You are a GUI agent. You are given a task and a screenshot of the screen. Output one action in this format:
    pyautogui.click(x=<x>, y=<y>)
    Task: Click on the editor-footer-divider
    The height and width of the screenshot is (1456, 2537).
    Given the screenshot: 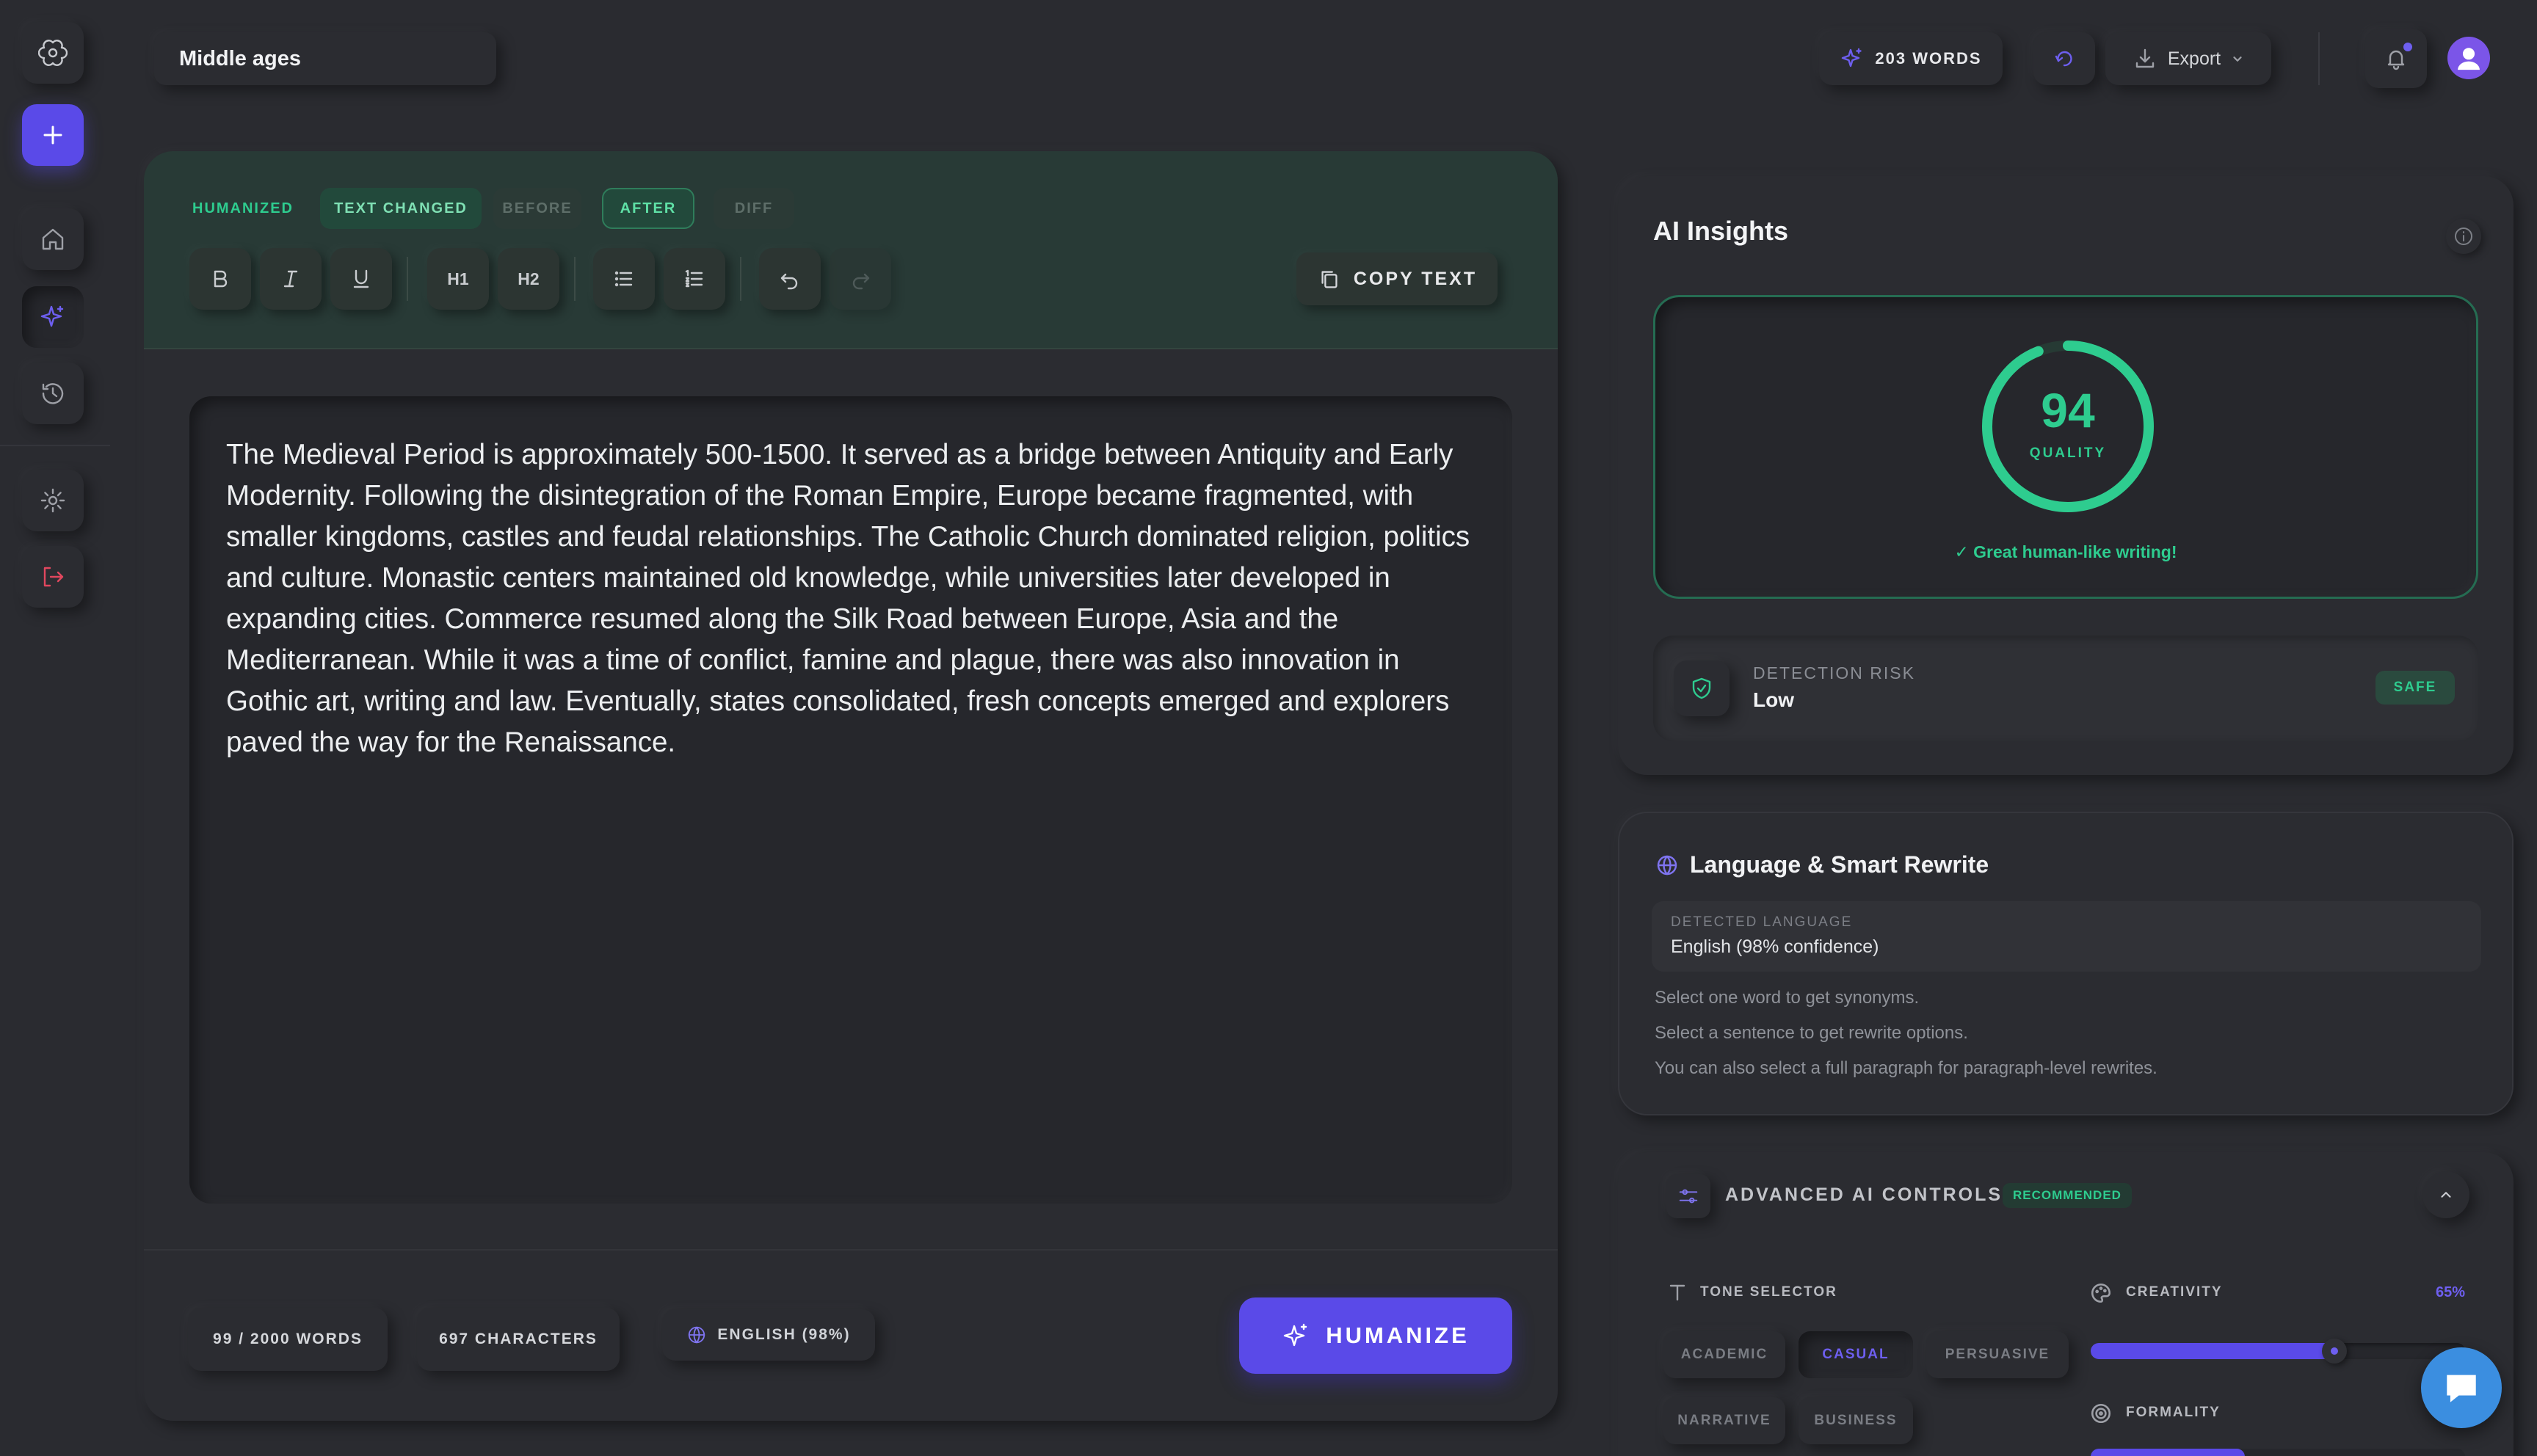 What is the action you would take?
    pyautogui.click(x=851, y=1250)
    